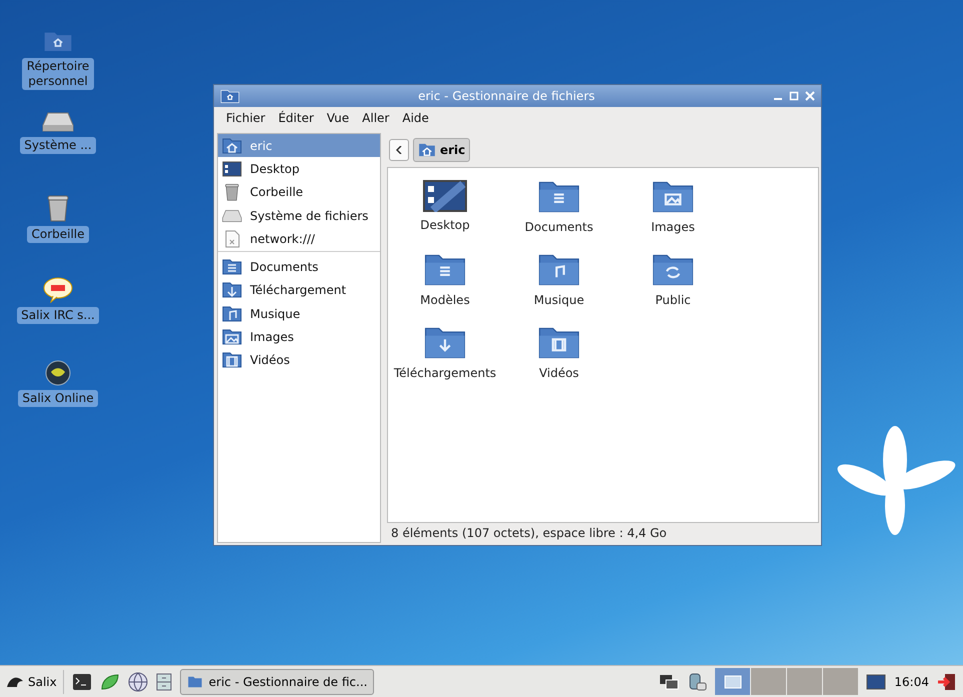 The height and width of the screenshot is (697, 963). Describe the element at coordinates (82, 681) in the screenshot. I see `terminal-icon` at that location.